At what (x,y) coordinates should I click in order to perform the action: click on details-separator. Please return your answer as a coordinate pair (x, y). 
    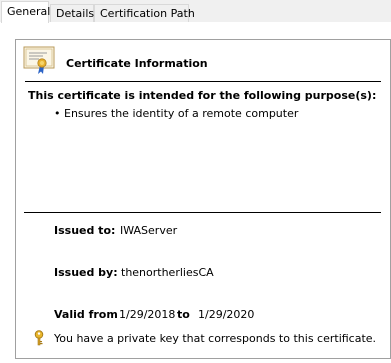
    Looking at the image, I should click on (202, 212).